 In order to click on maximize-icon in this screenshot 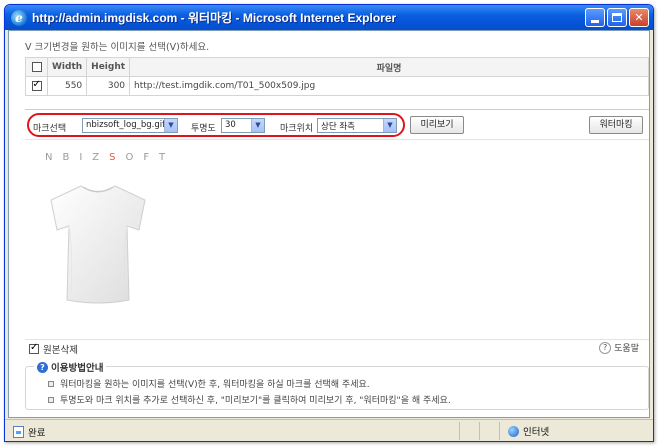, I will do `click(617, 17)`.